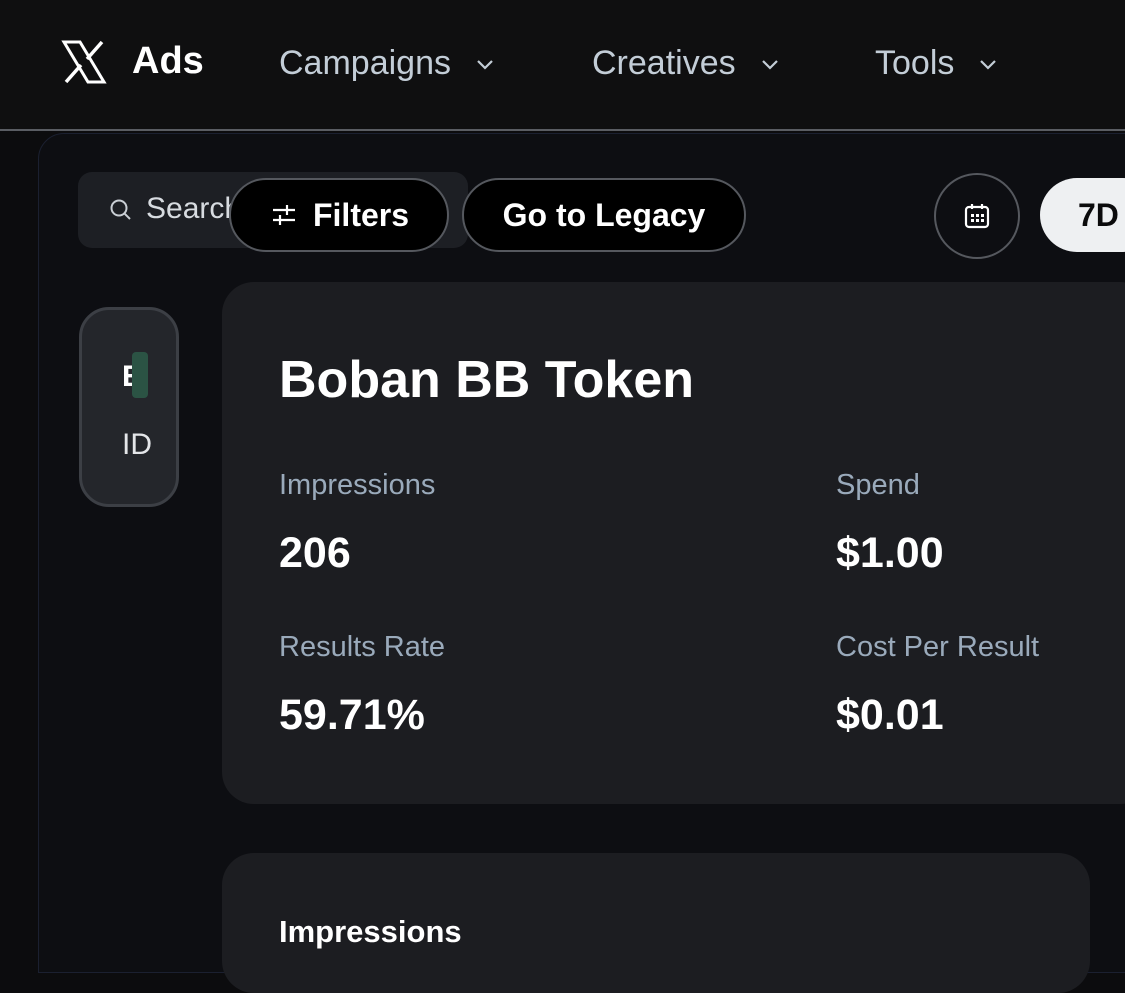 The width and height of the screenshot is (1125, 993). I want to click on sliders-icon, so click(283, 215).